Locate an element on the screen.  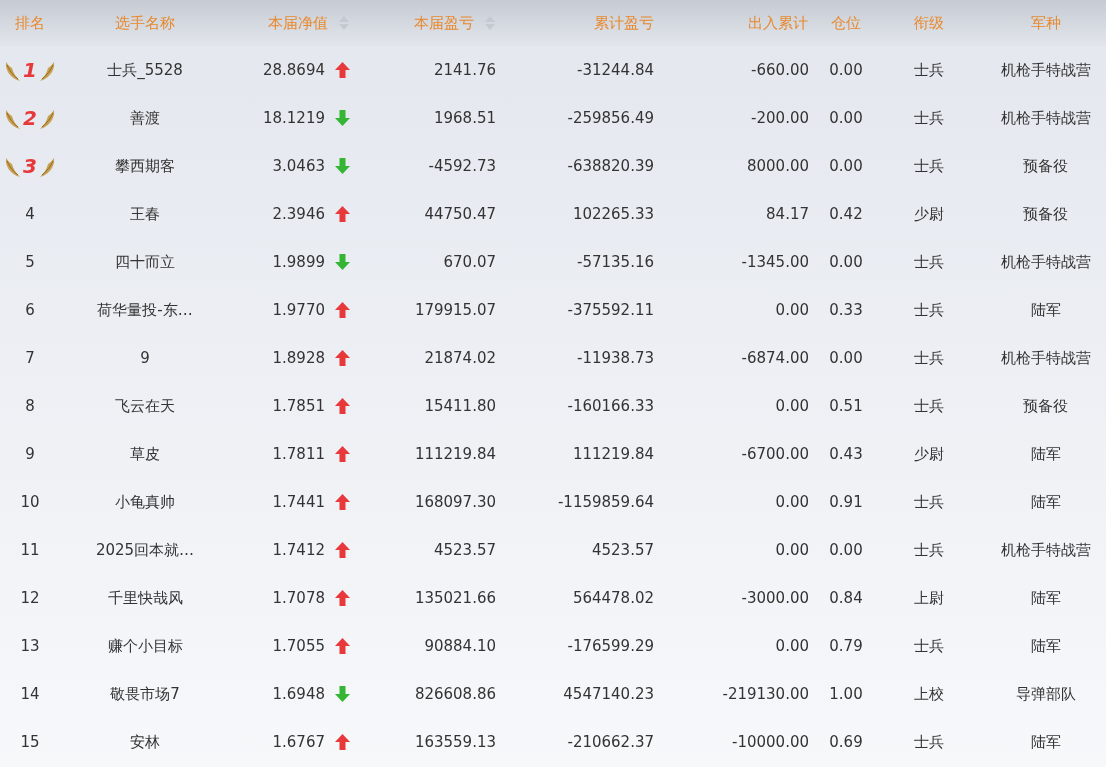
table-cell-text: -6874.00 is located at coordinates (775, 358).